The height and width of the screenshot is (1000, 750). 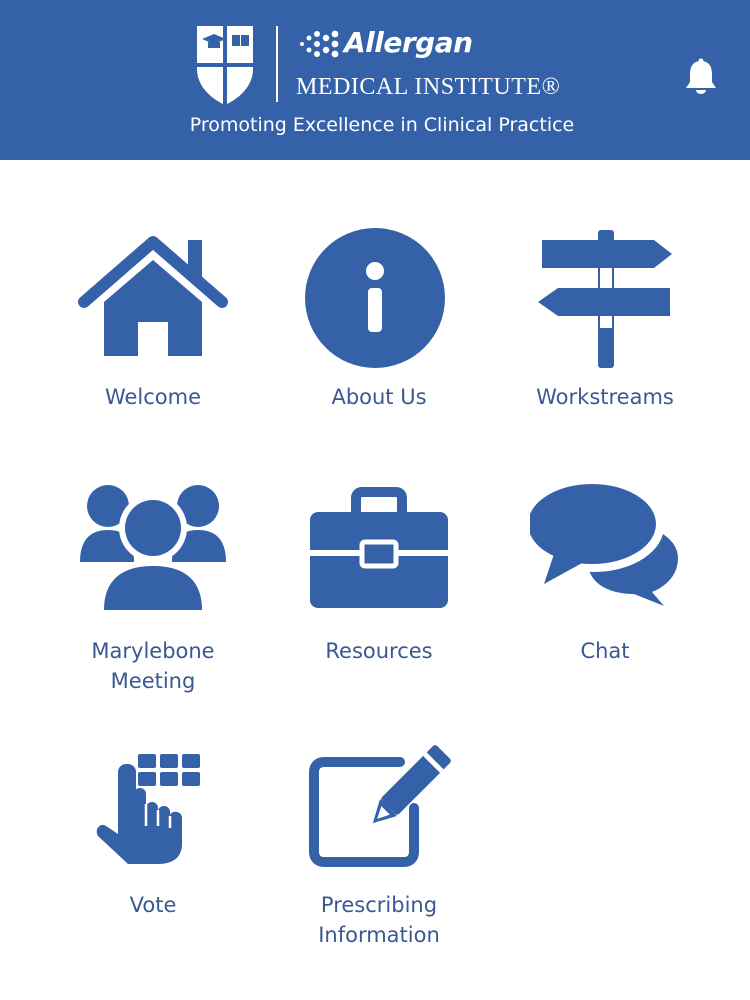 I want to click on header-divider, so click(x=277, y=64).